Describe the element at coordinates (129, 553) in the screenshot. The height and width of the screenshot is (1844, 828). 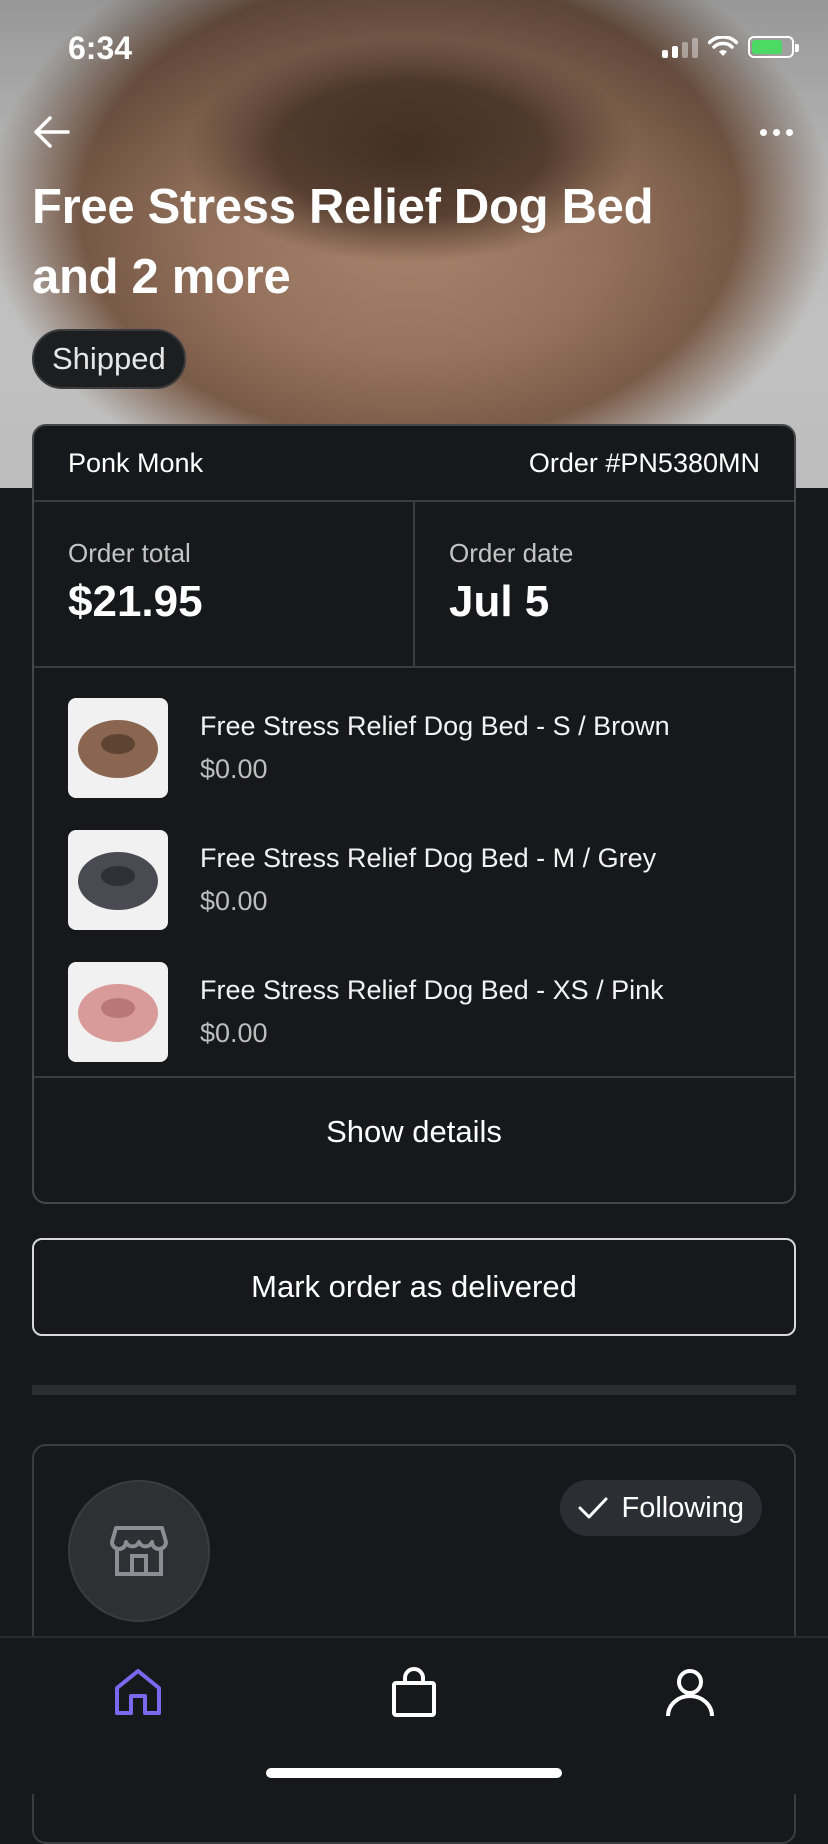
I see `order-total-label: Order total` at that location.